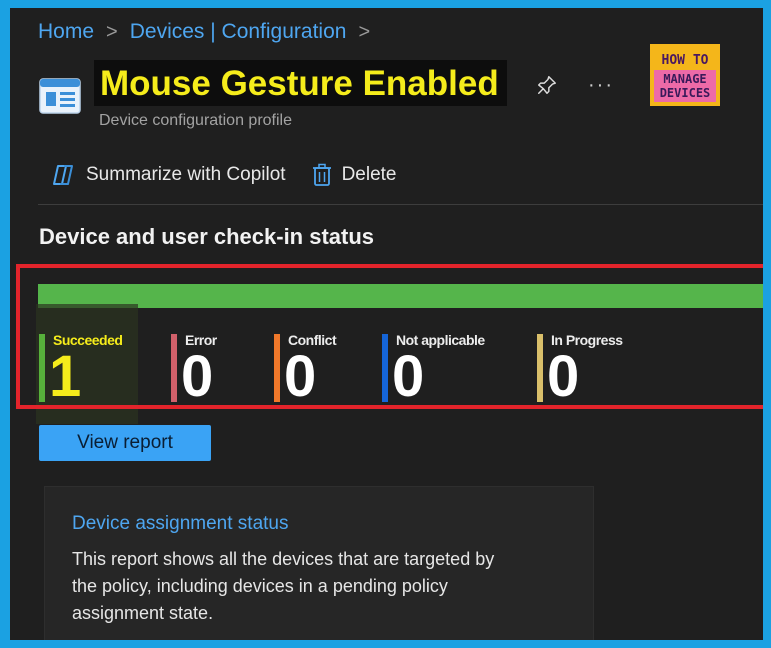 The height and width of the screenshot is (648, 771). What do you see at coordinates (186, 174) in the screenshot?
I see `summarize-label: Summarize with Copilot` at bounding box center [186, 174].